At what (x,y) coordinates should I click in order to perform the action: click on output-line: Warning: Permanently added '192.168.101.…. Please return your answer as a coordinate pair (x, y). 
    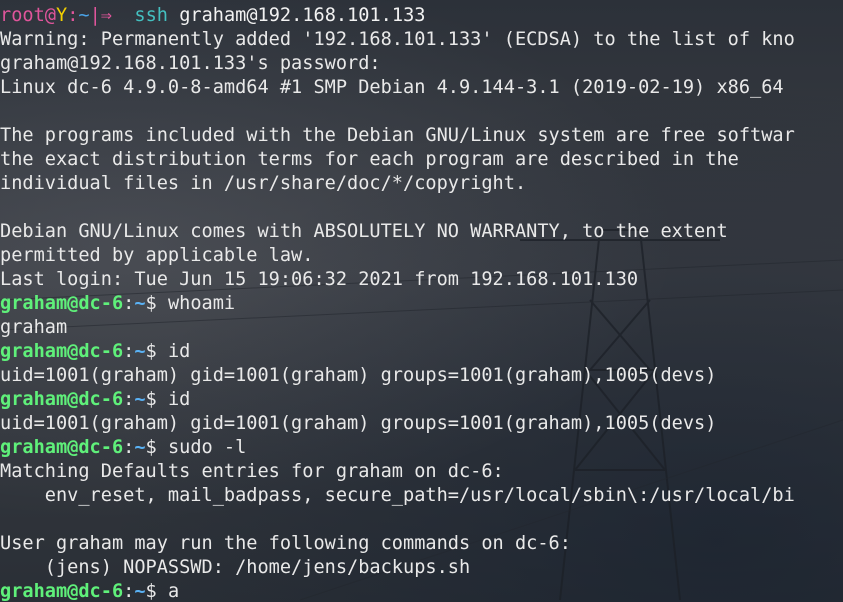
    Looking at the image, I should click on (397, 39).